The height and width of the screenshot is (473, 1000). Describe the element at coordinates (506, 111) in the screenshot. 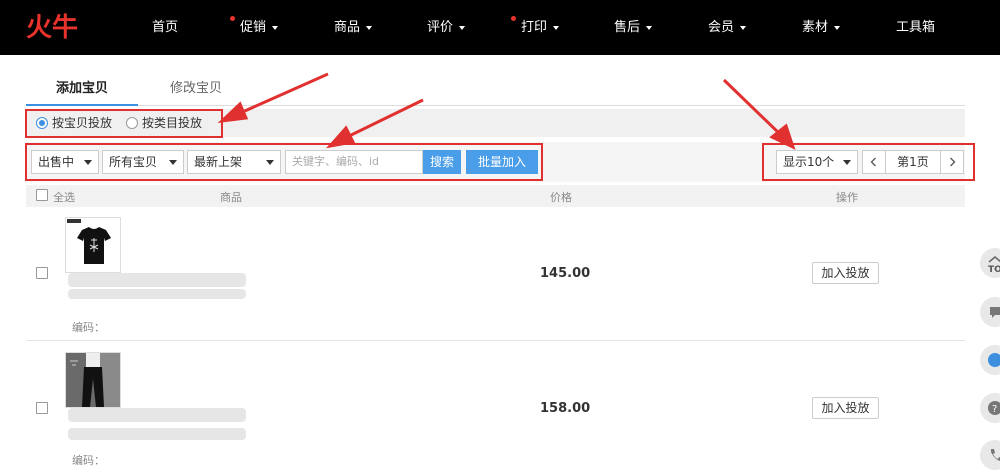

I see `annotation-arrows` at that location.